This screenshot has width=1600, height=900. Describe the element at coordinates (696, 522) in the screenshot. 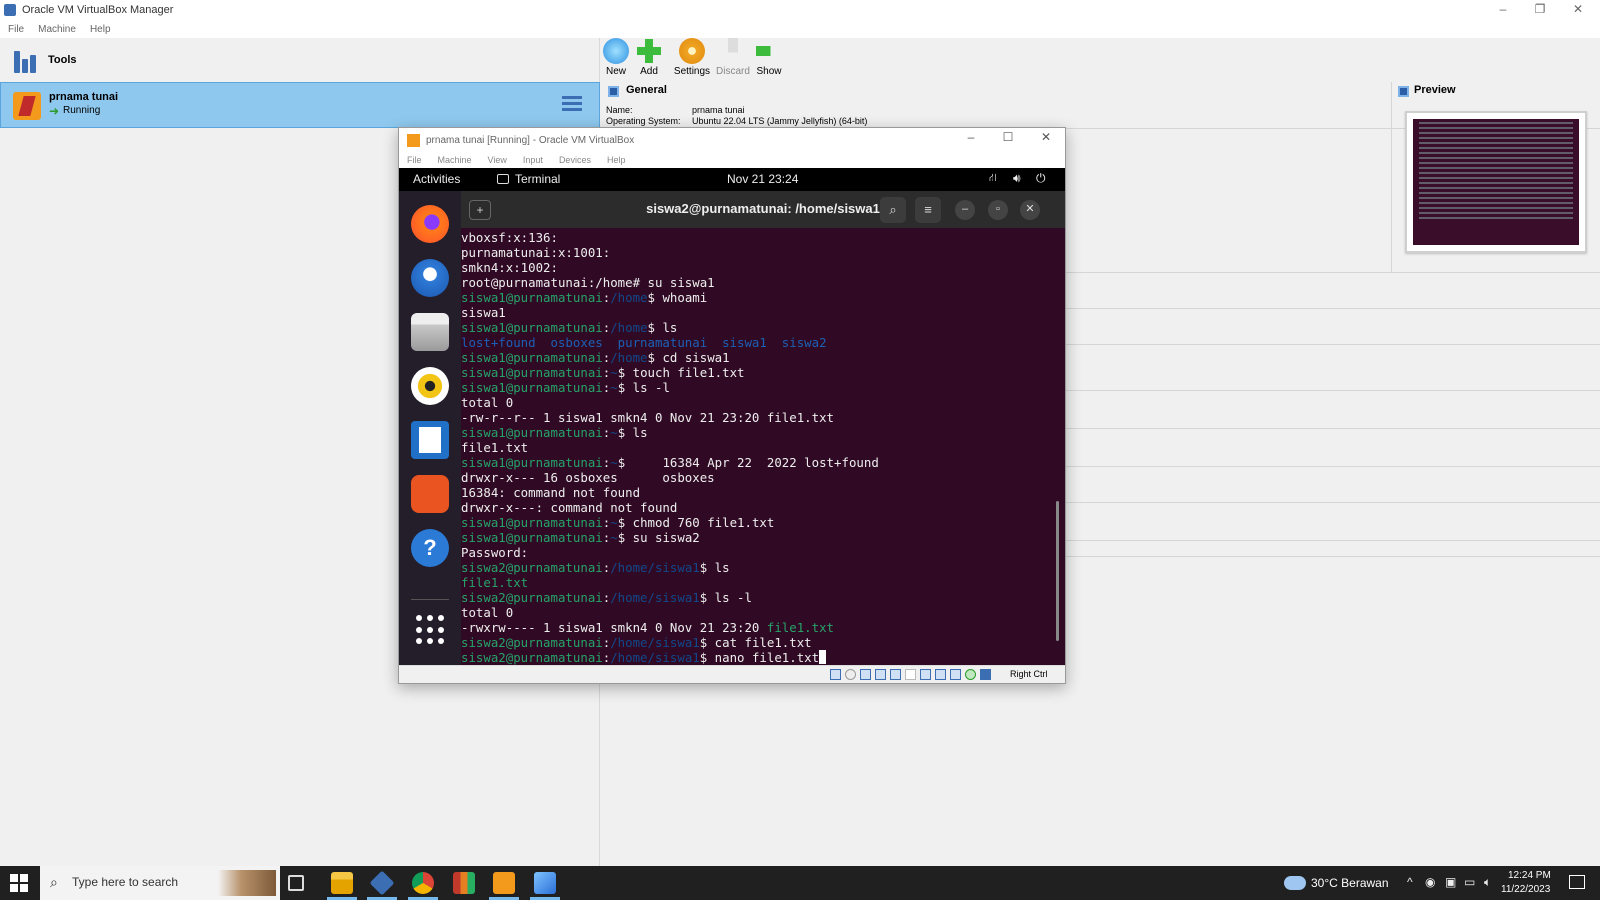

I see `prompt-command: $ chmod 760 file1.txt` at that location.